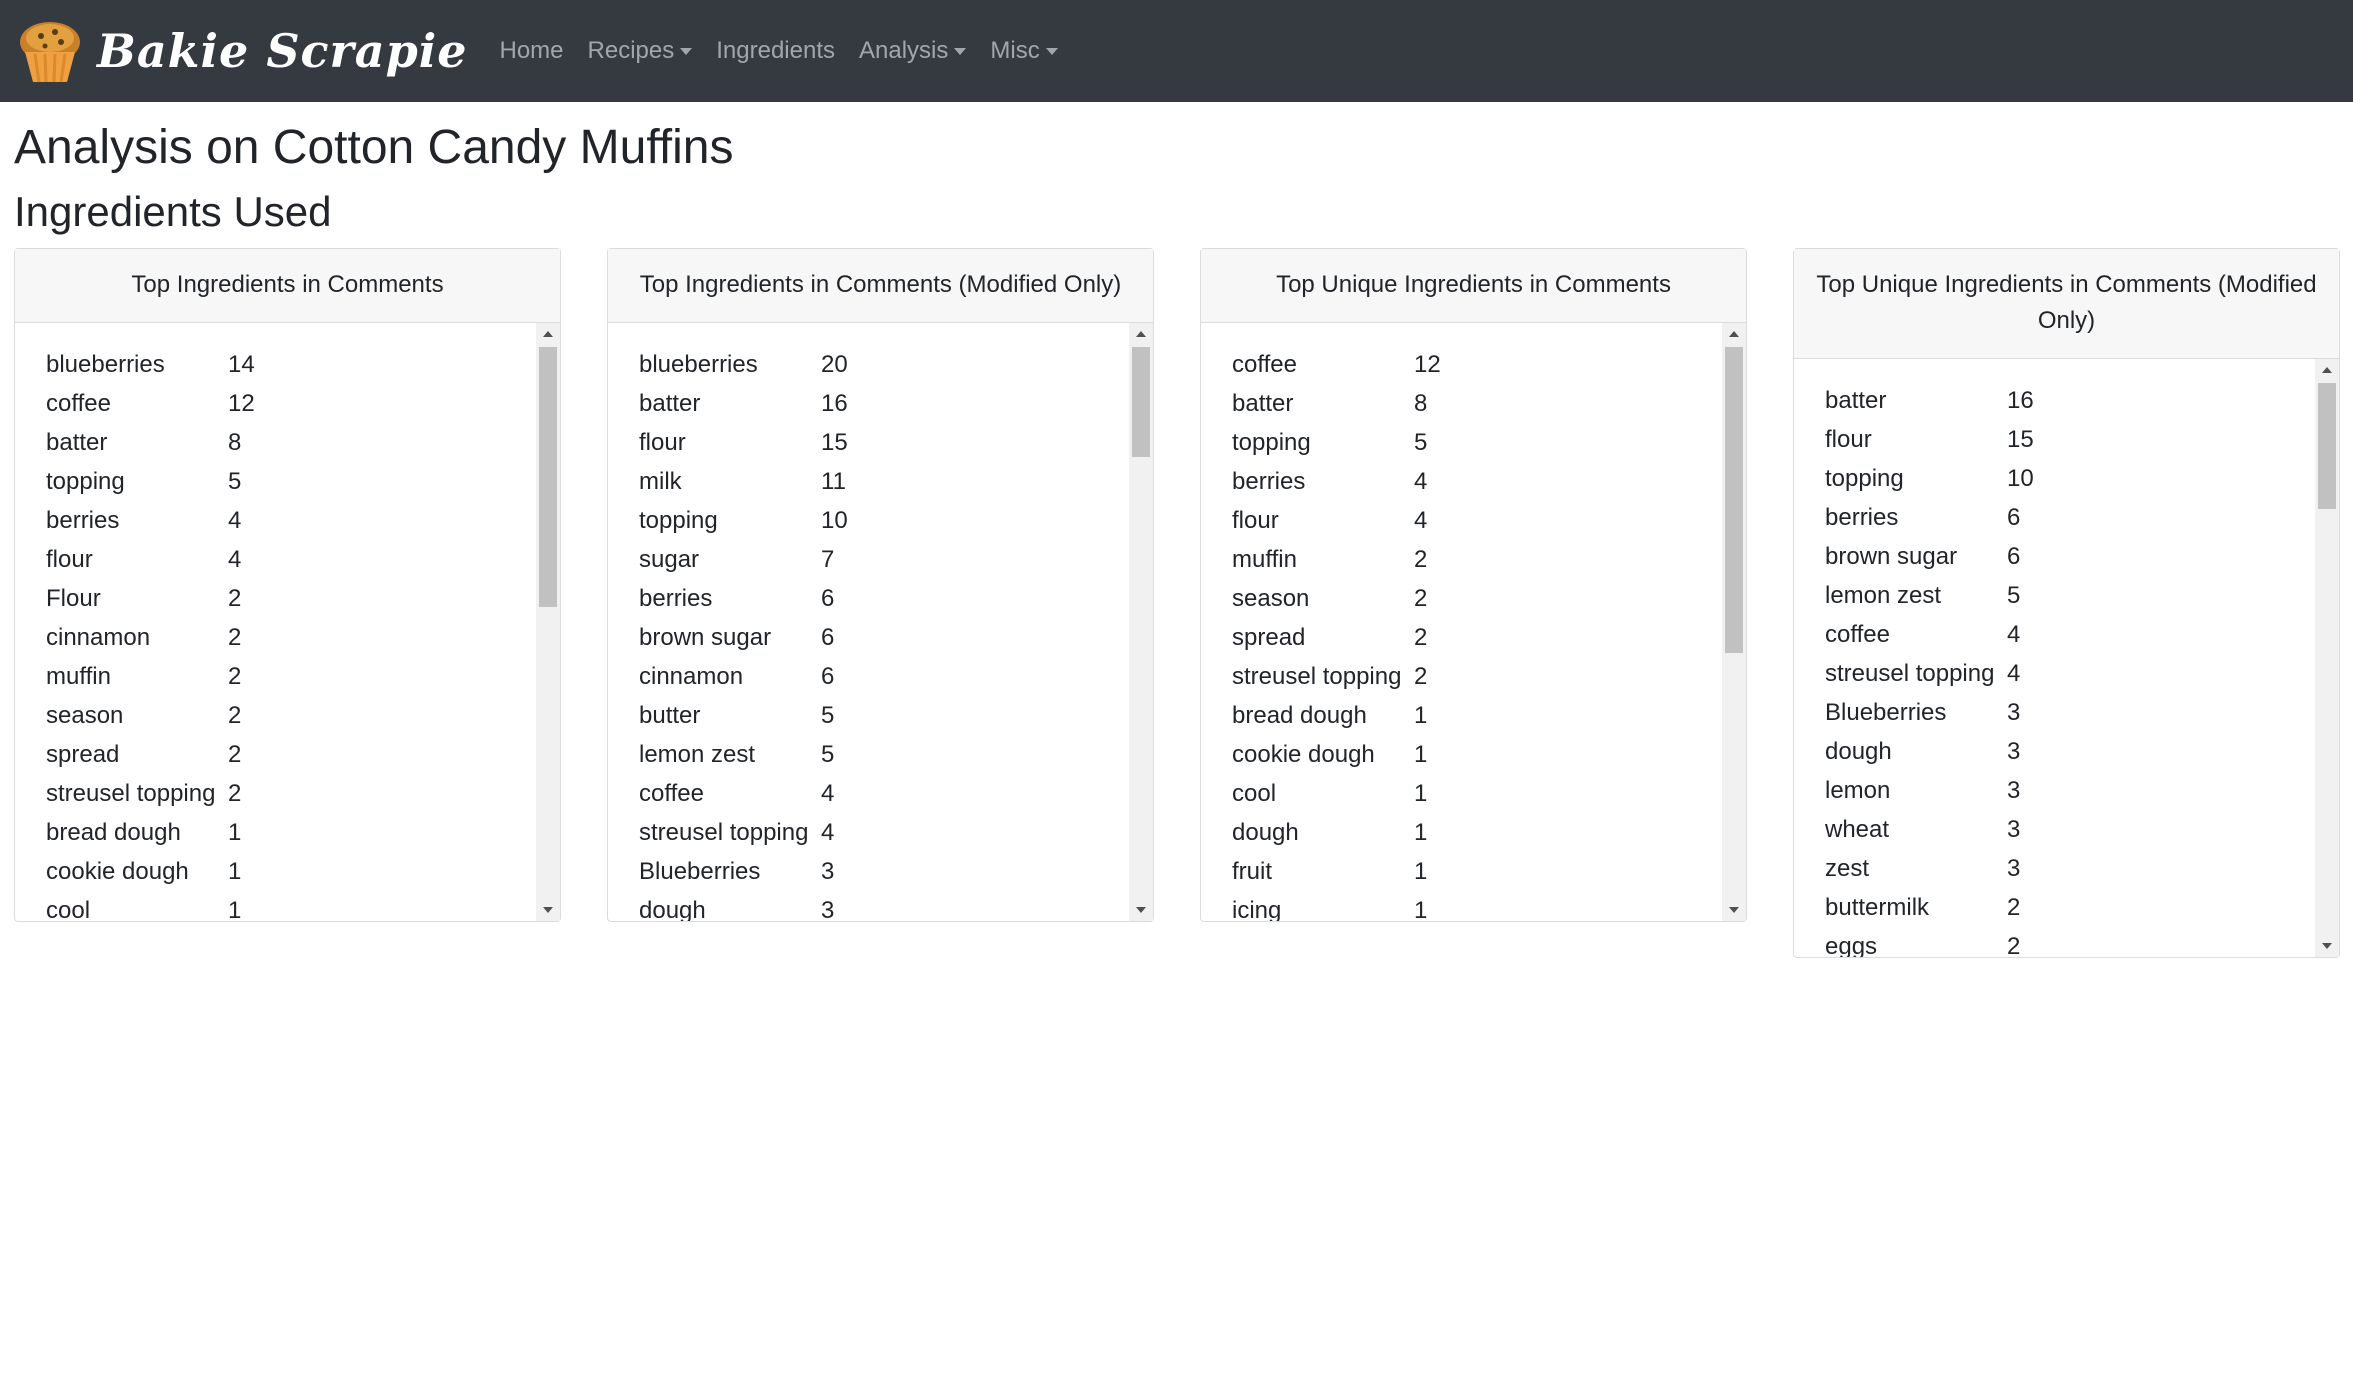 The height and width of the screenshot is (1373, 2353). I want to click on list-item: cinnamon 2, so click(303, 637).